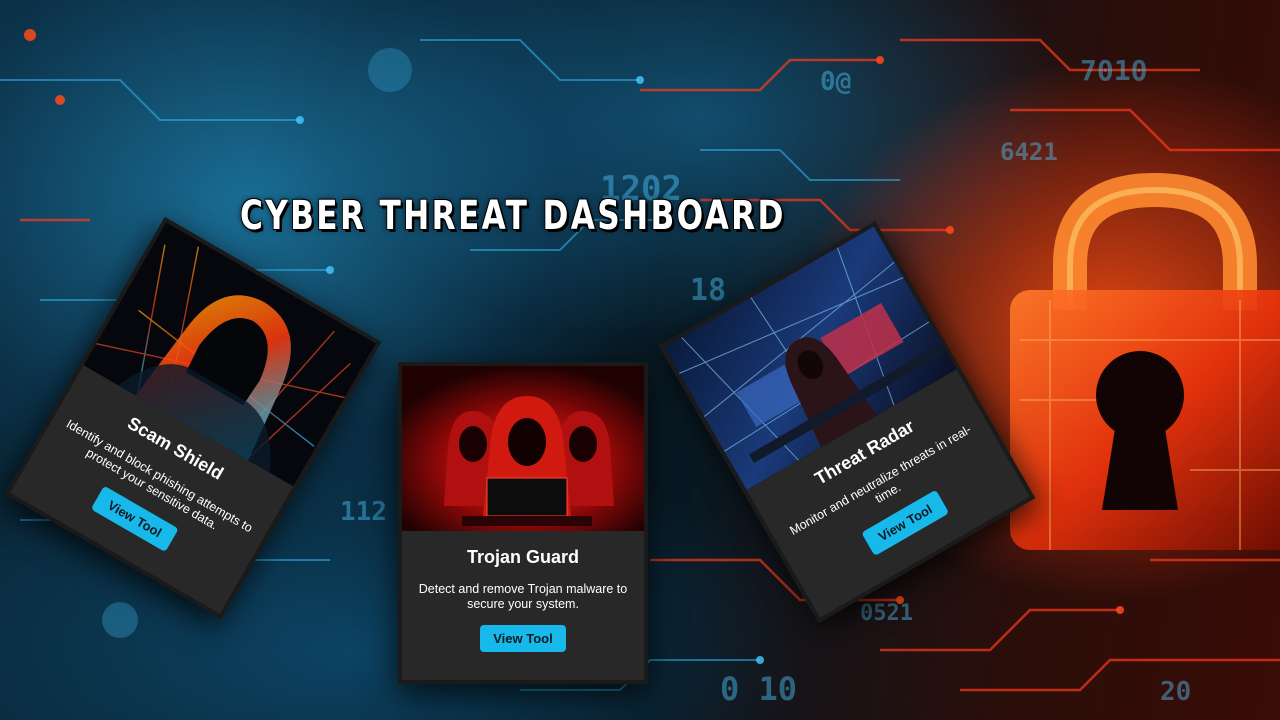 Image resolution: width=1280 pixels, height=720 pixels. I want to click on svg-text: 18, so click(708, 290).